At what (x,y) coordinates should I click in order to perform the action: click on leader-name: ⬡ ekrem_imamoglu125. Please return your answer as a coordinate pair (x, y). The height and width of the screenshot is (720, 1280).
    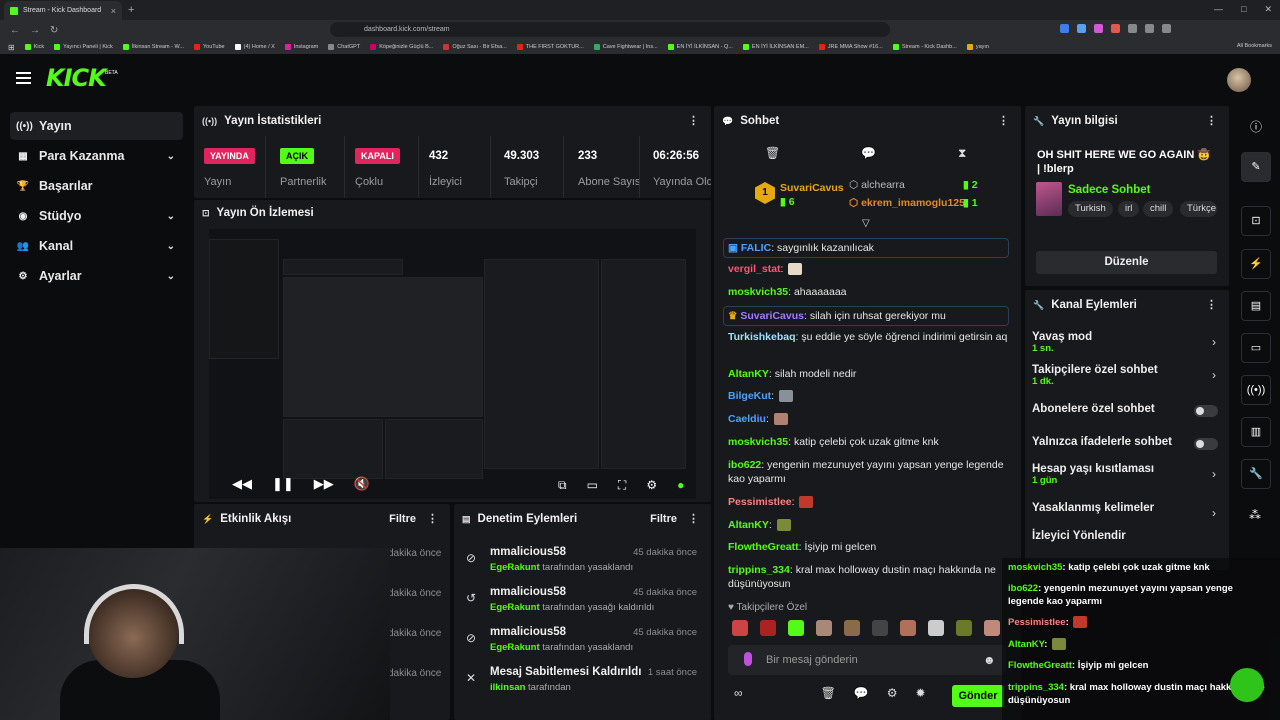
    Looking at the image, I should click on (907, 203).